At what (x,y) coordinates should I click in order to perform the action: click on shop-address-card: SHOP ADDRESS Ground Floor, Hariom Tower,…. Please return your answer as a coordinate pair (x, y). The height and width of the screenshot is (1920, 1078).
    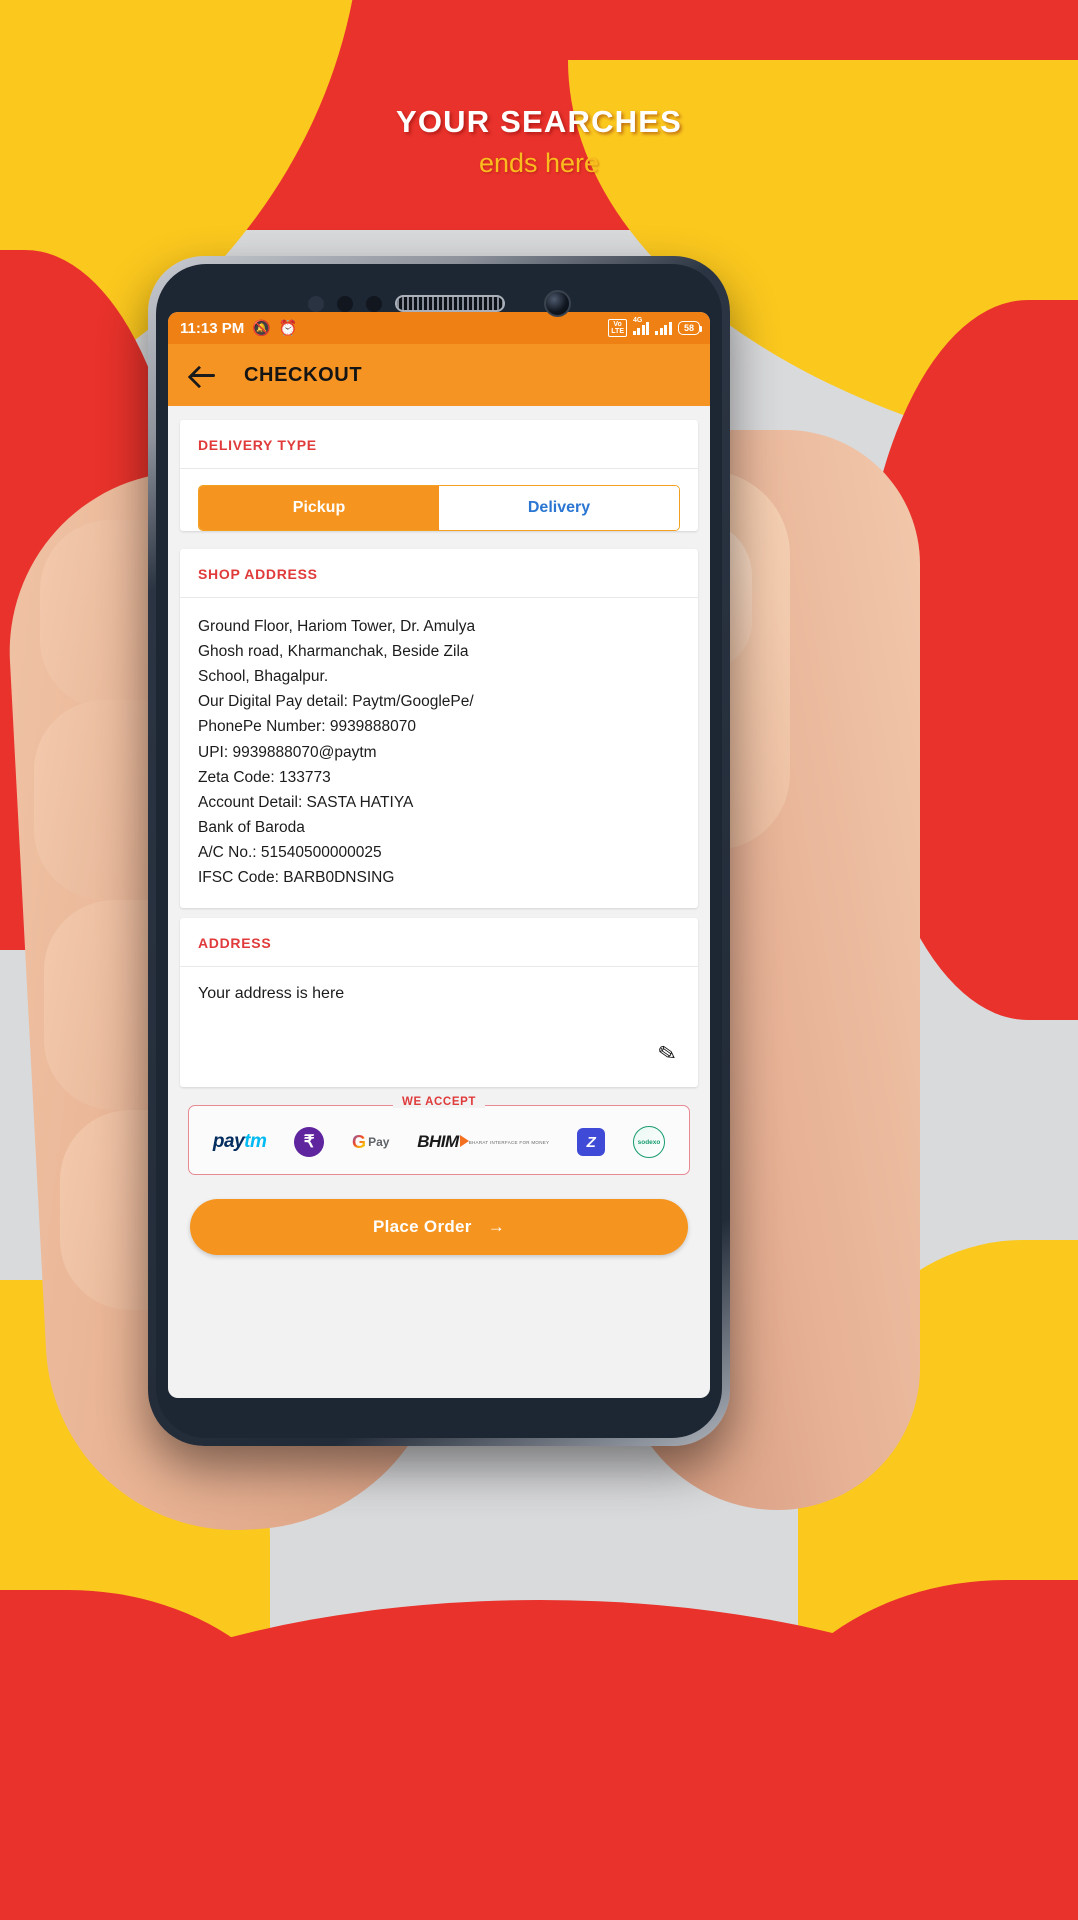
    Looking at the image, I should click on (439, 729).